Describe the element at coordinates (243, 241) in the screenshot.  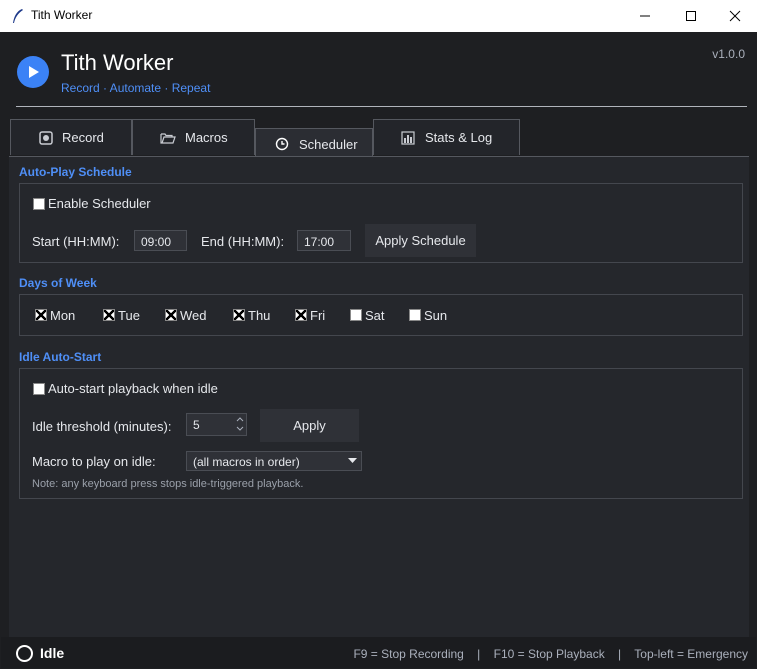
I see `end-time-label: End (HH:MM):` at that location.